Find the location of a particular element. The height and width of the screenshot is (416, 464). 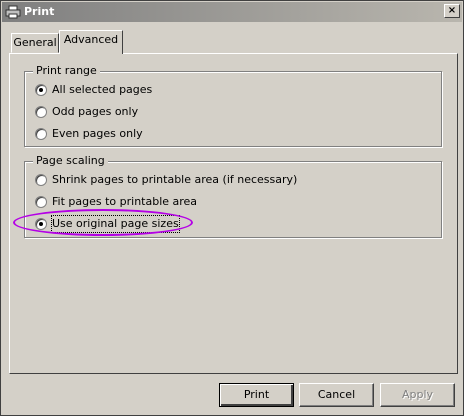

odd-pages-only-label: Odd pages only is located at coordinates (95, 111).